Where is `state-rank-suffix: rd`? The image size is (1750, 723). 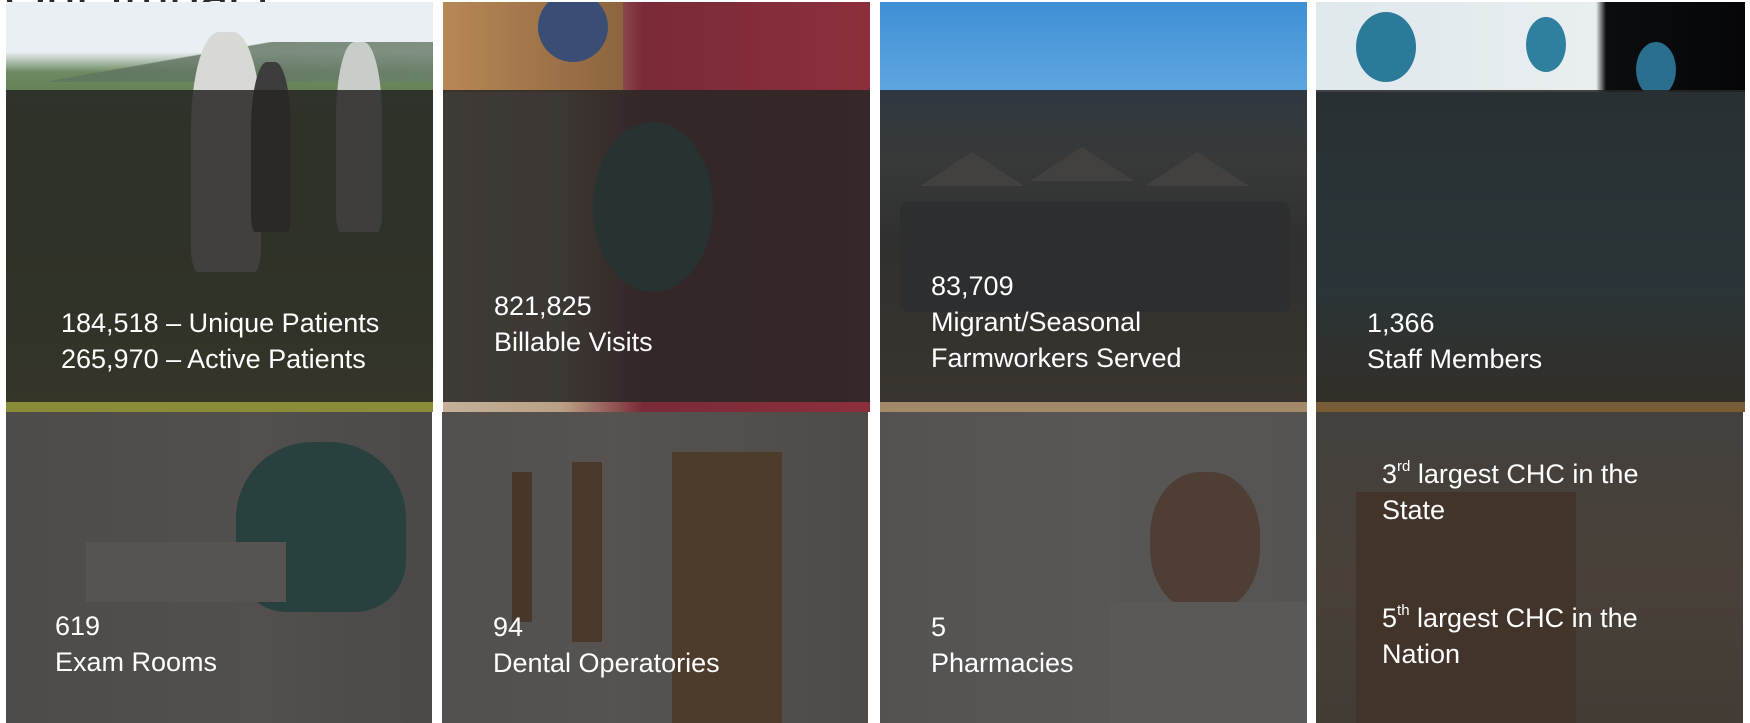
state-rank-suffix: rd is located at coordinates (1404, 466).